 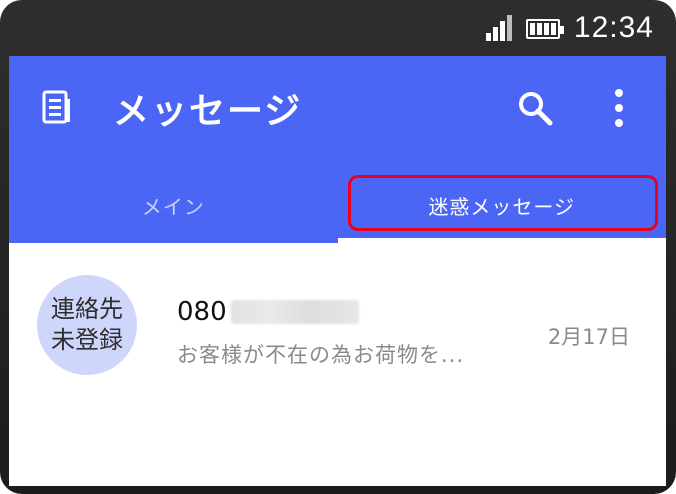 What do you see at coordinates (294, 312) in the screenshot?
I see `sender-number-masked` at bounding box center [294, 312].